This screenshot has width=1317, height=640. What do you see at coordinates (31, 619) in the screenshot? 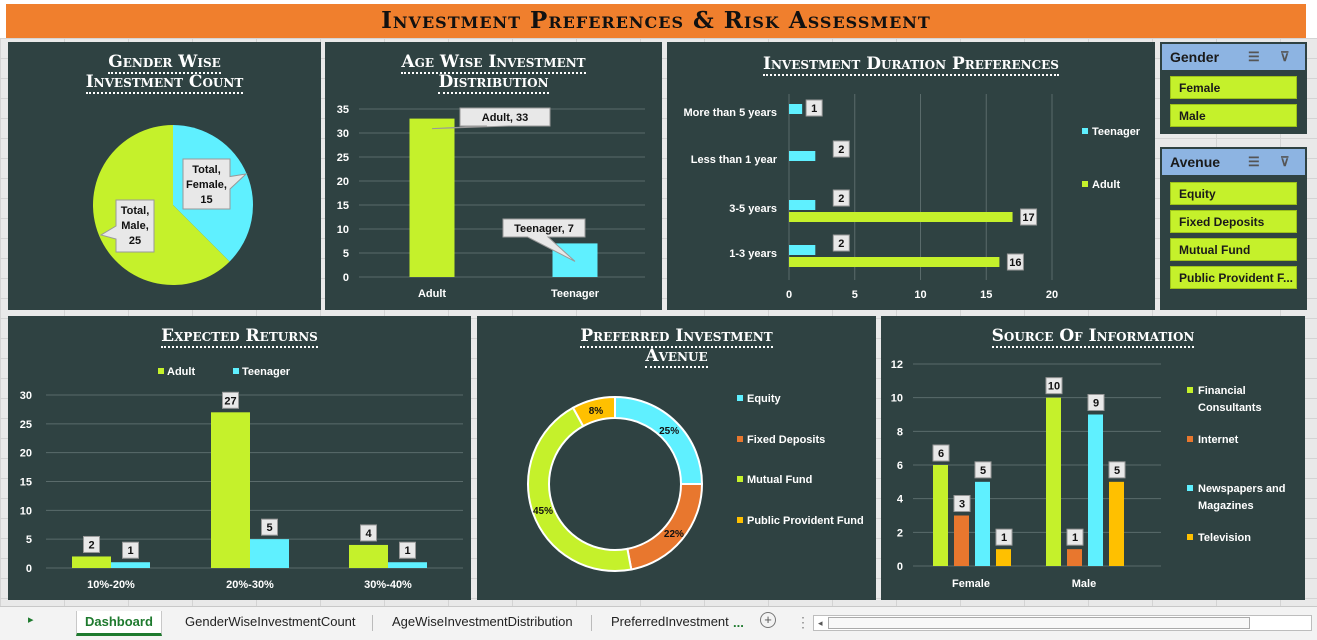
I see `scroll-right-icon: ▸` at bounding box center [31, 619].